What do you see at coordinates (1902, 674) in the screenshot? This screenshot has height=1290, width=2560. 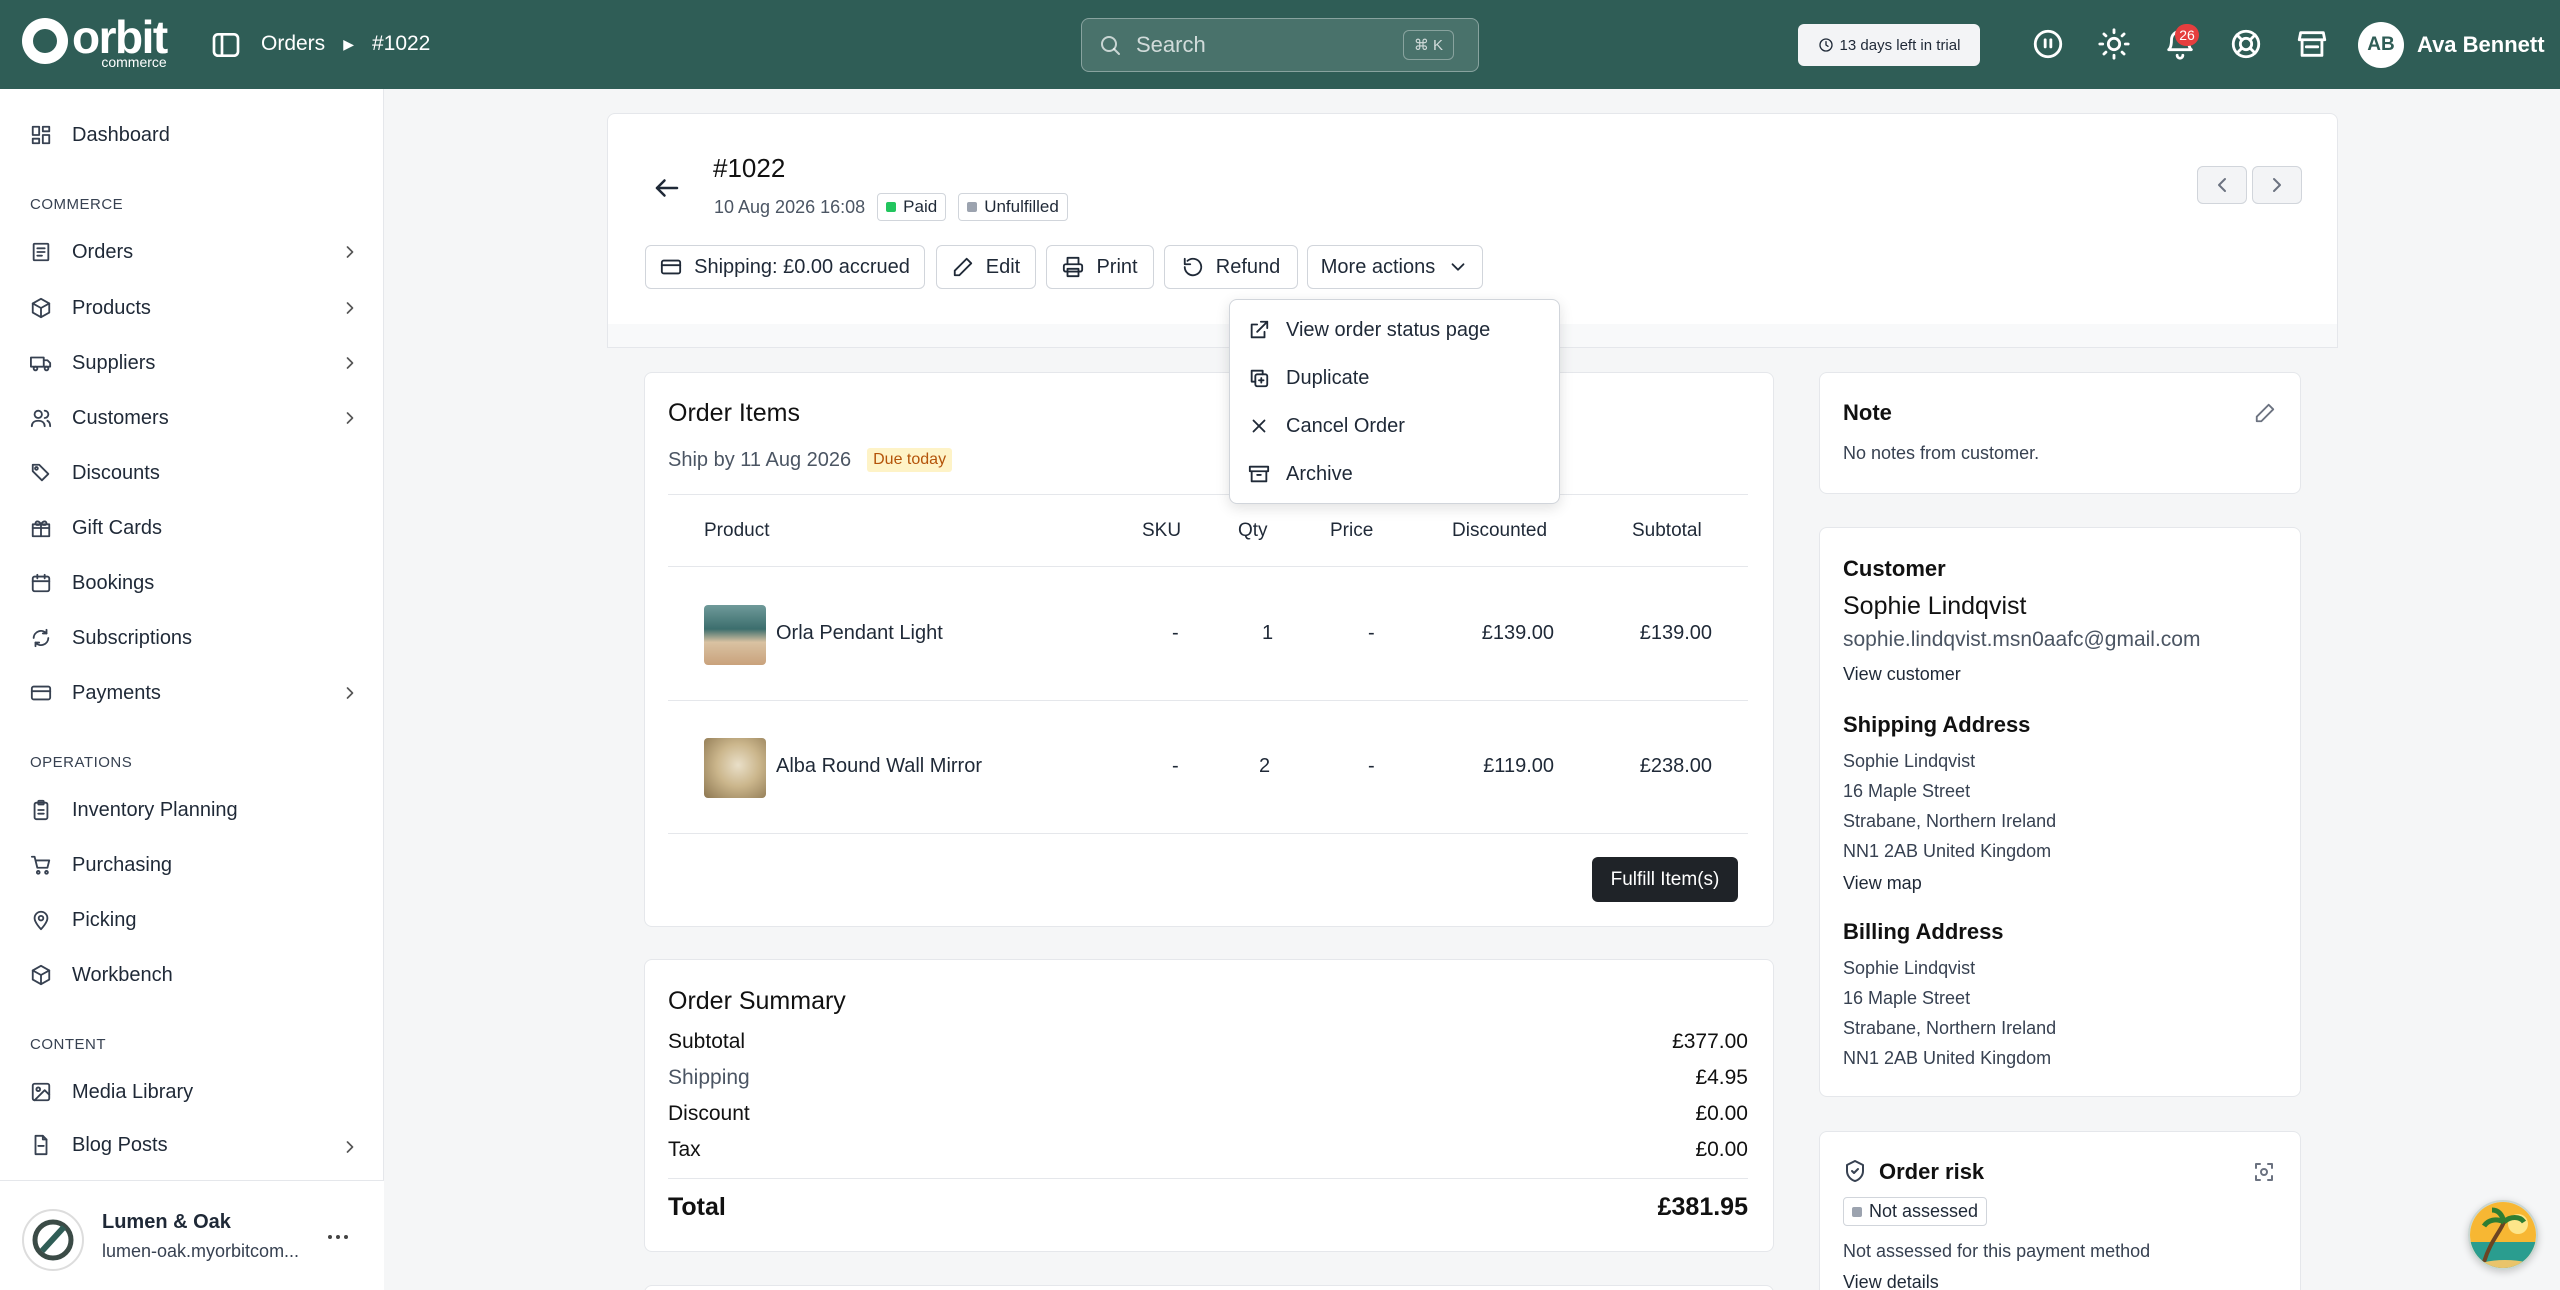 I see `view-customer-link: View customer` at bounding box center [1902, 674].